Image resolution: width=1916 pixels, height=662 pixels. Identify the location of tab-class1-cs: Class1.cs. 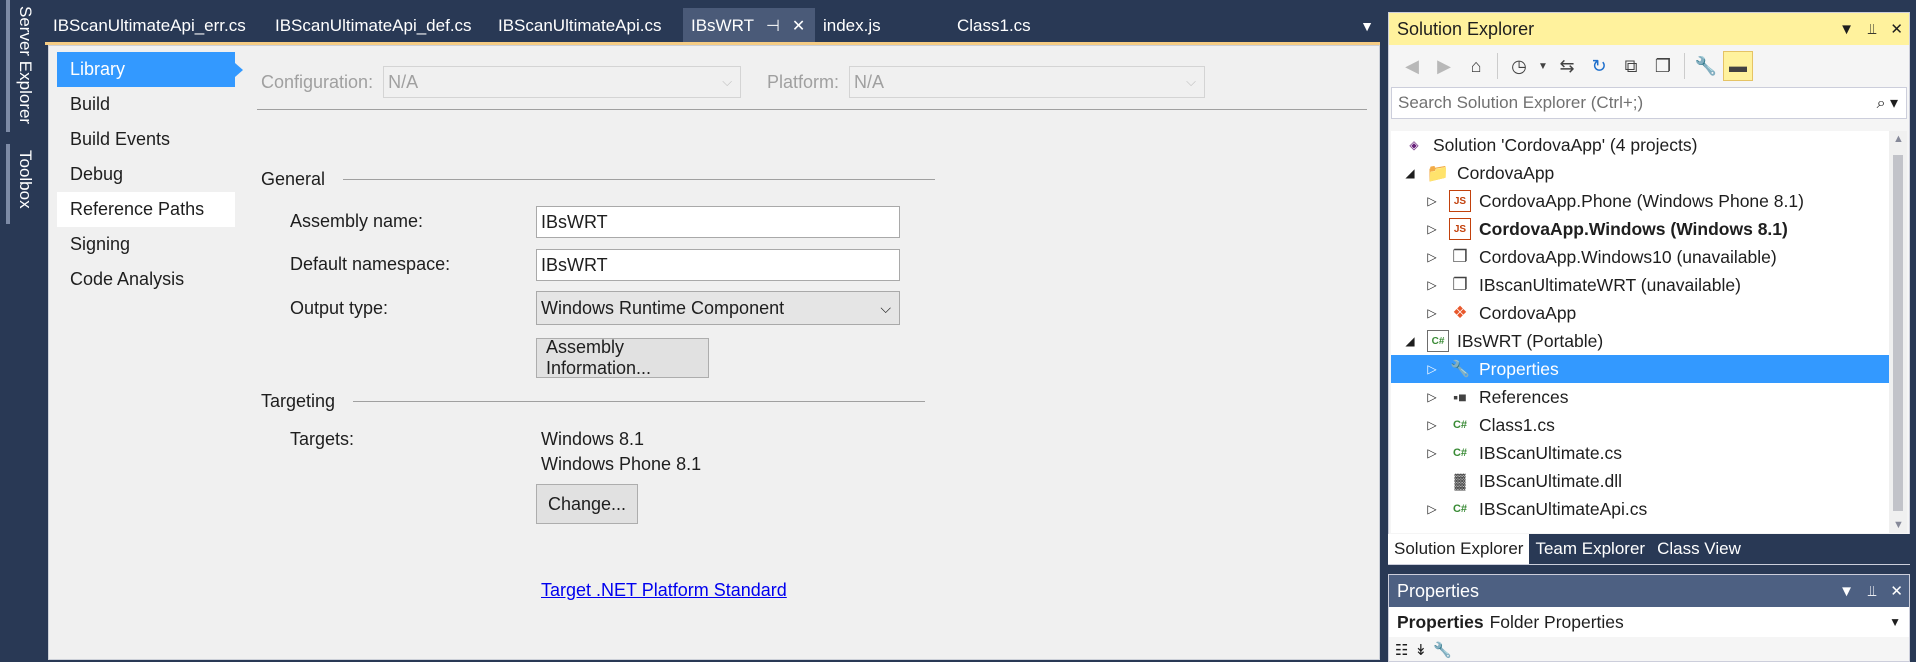
(1019, 26).